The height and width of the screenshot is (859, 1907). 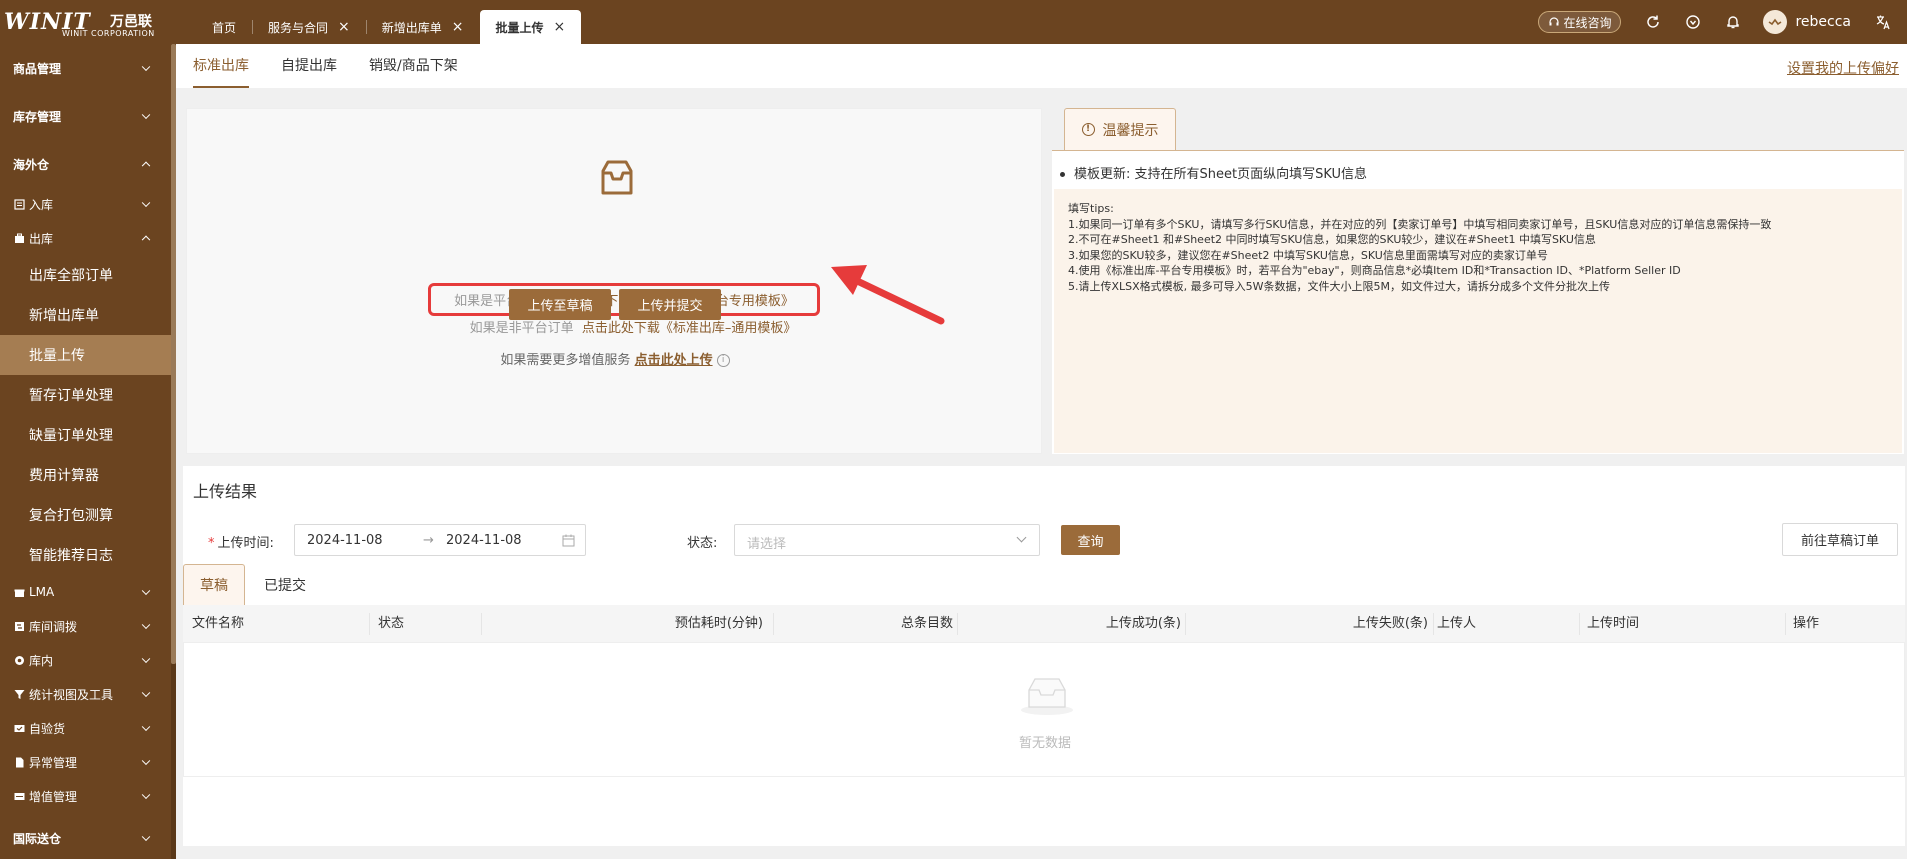 What do you see at coordinates (428, 540) in the screenshot?
I see `range-arrow-icon: →` at bounding box center [428, 540].